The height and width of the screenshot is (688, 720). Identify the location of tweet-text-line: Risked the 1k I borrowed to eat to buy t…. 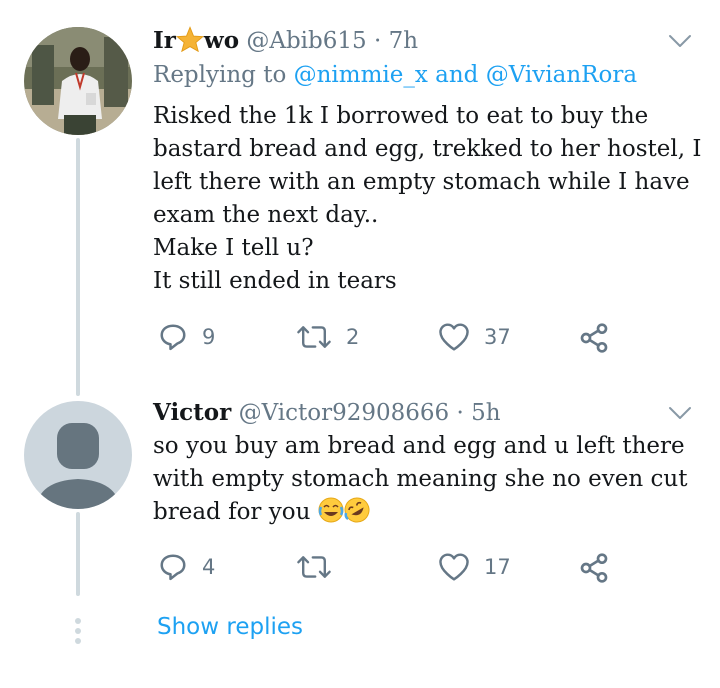
(401, 116).